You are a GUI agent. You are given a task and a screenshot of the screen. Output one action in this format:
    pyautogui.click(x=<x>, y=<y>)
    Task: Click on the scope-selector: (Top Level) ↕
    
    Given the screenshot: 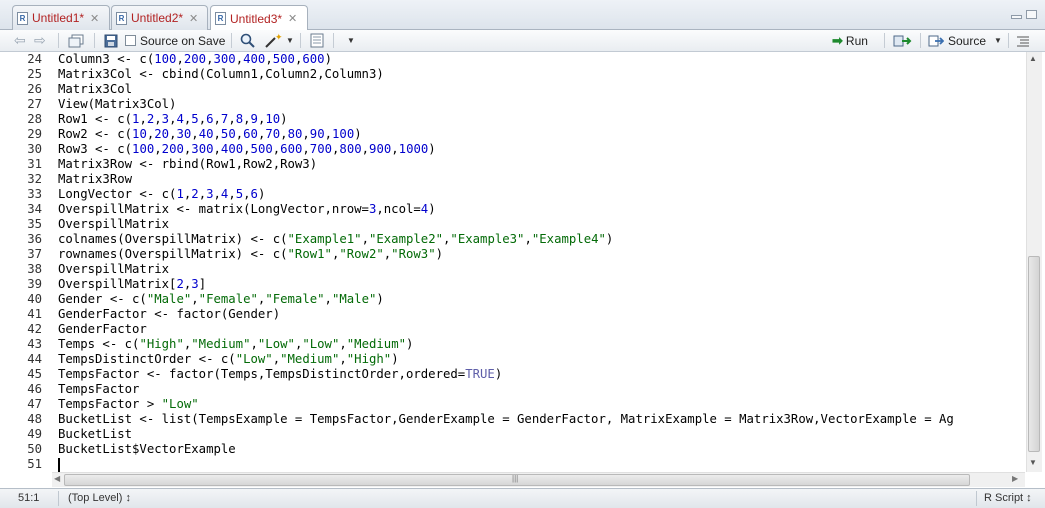 What is the action you would take?
    pyautogui.click(x=99, y=498)
    